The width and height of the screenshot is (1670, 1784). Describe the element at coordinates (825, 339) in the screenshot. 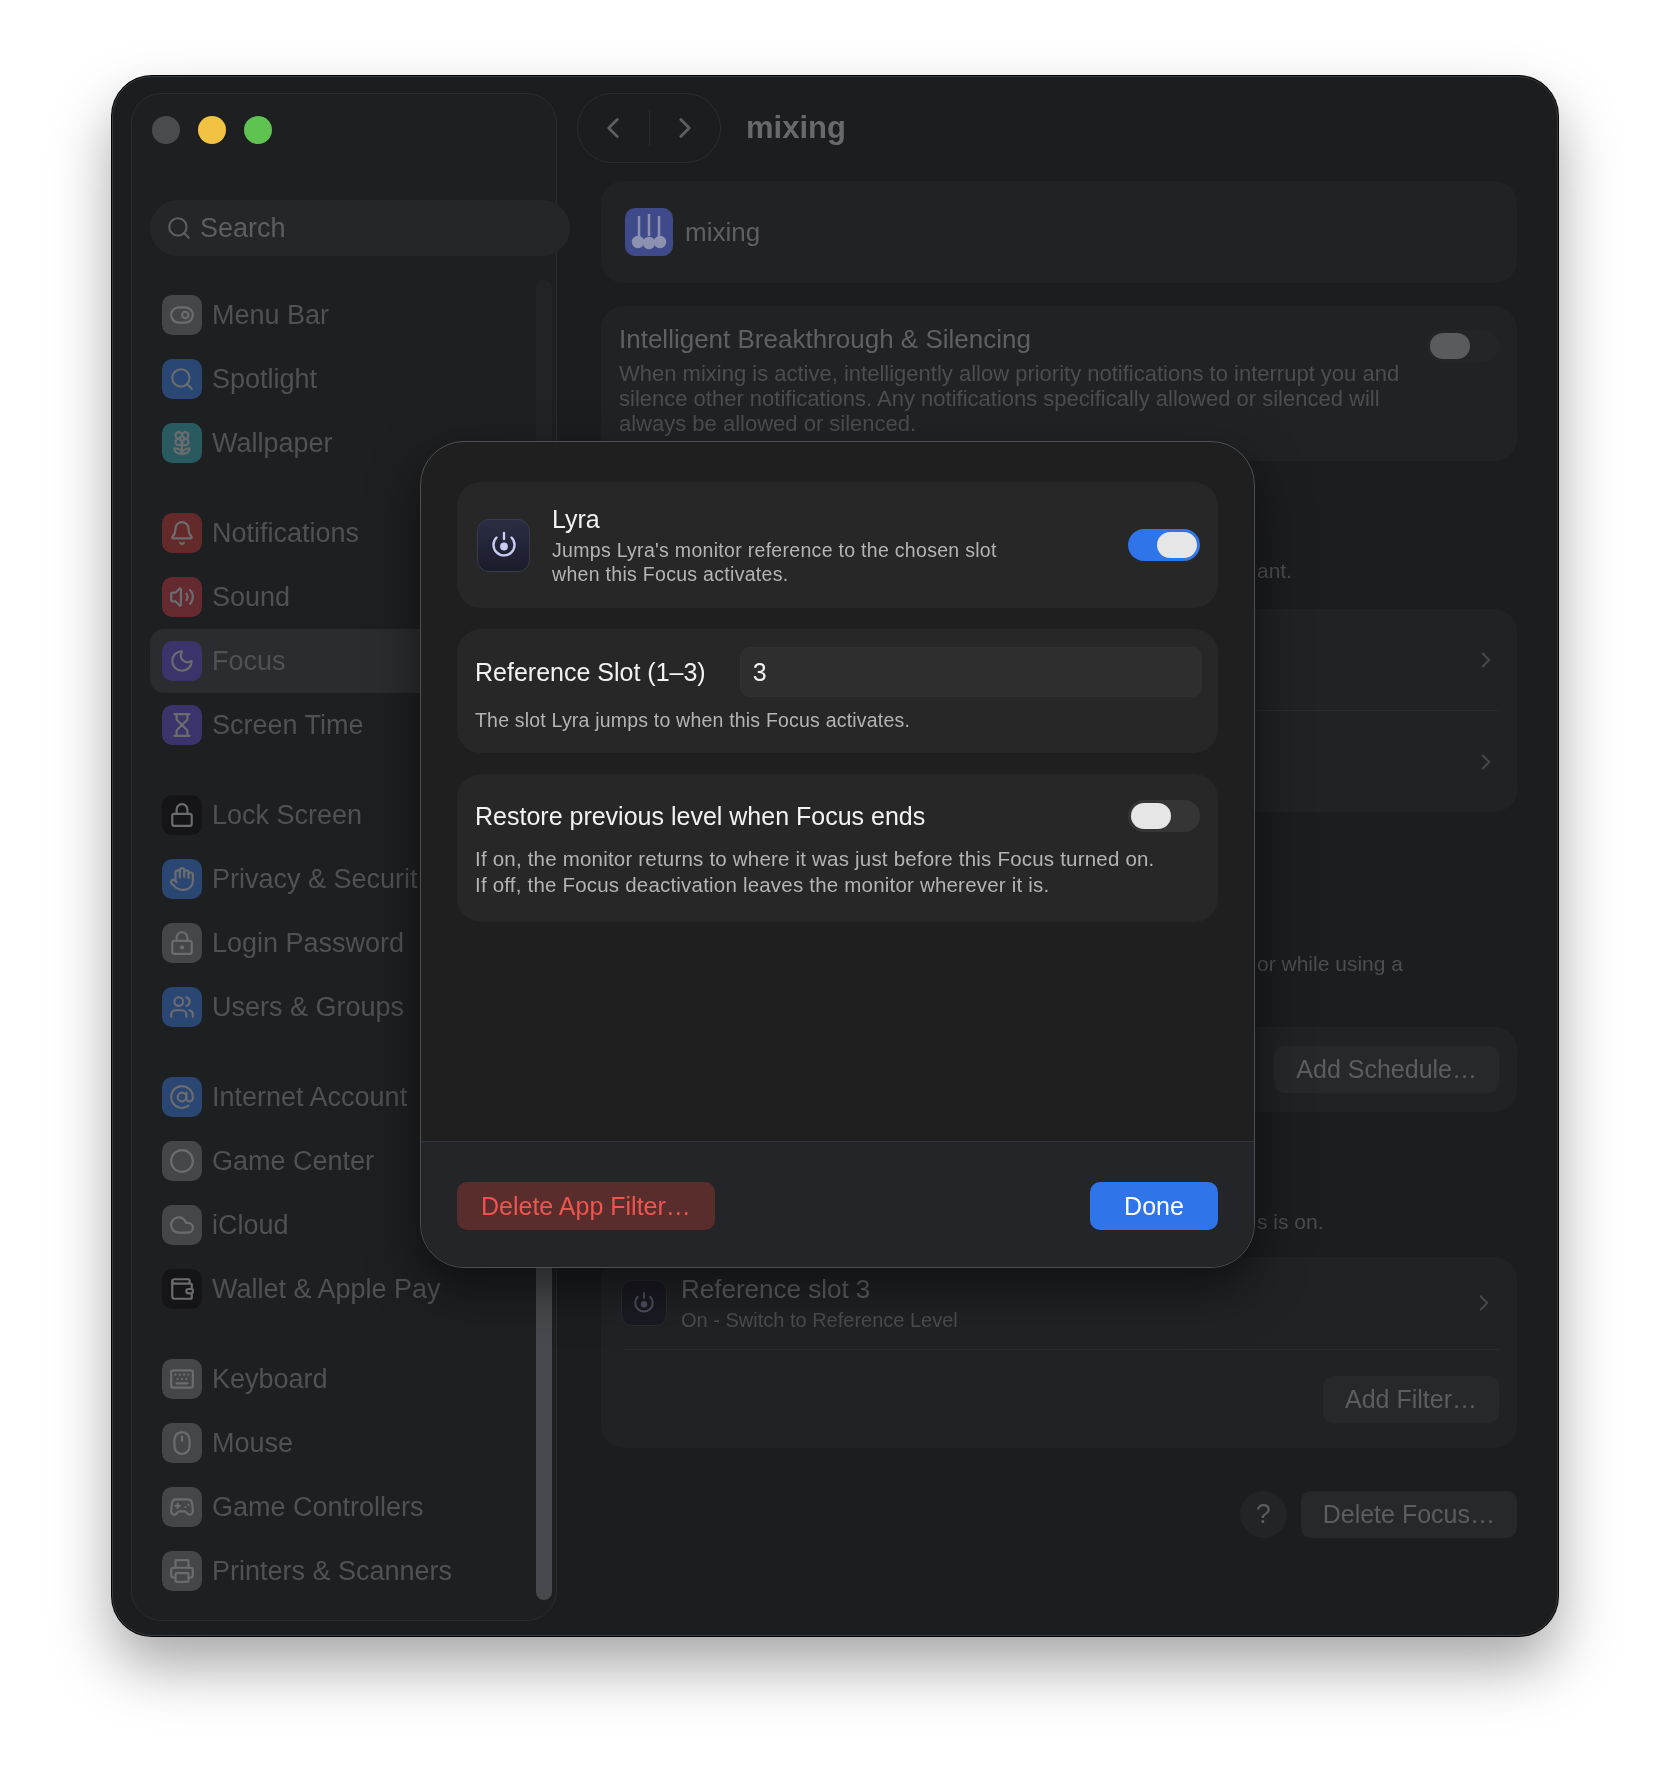

I see `setting-title: Intelligent Breakthrough & Silencing` at that location.